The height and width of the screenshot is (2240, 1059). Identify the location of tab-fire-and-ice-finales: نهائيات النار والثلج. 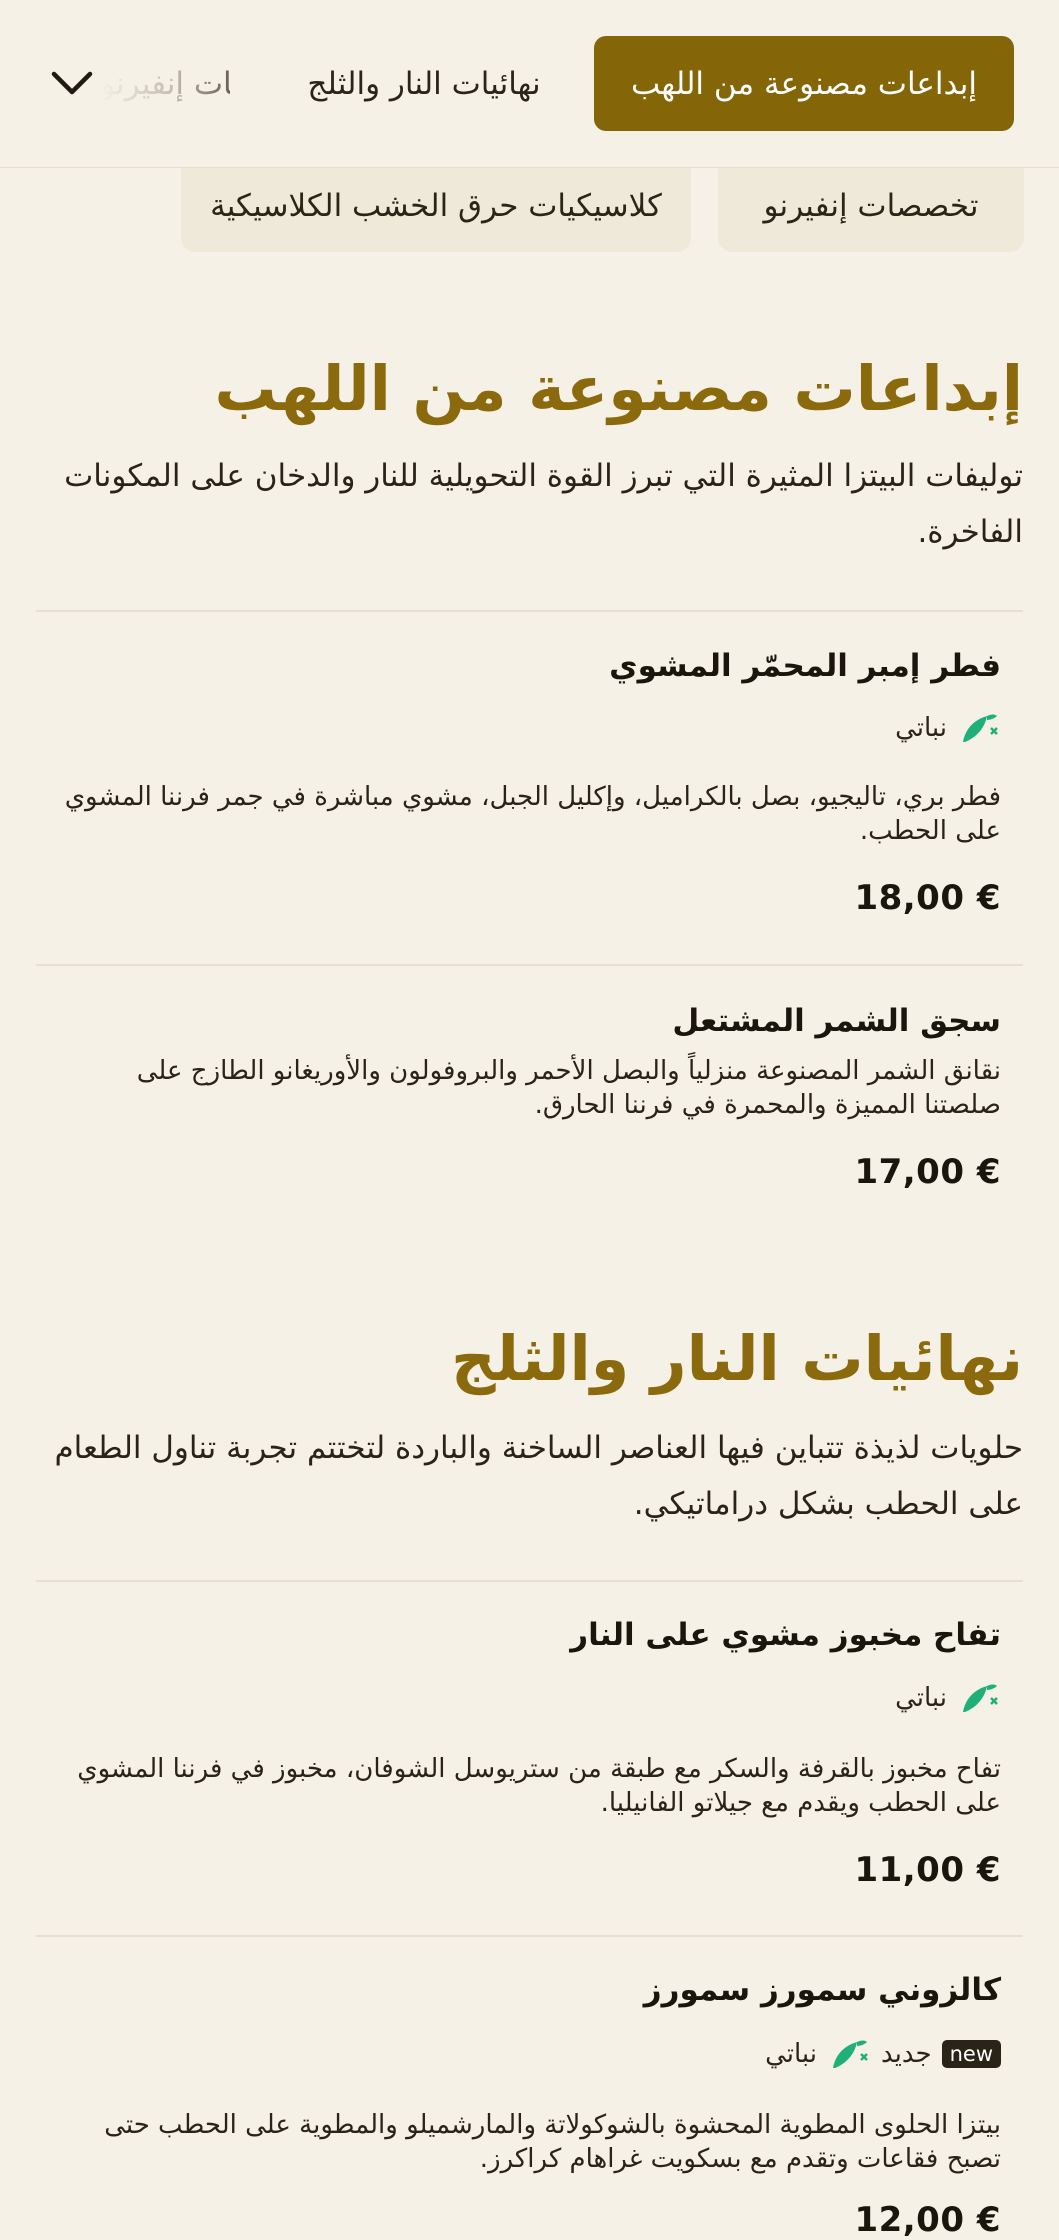
(424, 83).